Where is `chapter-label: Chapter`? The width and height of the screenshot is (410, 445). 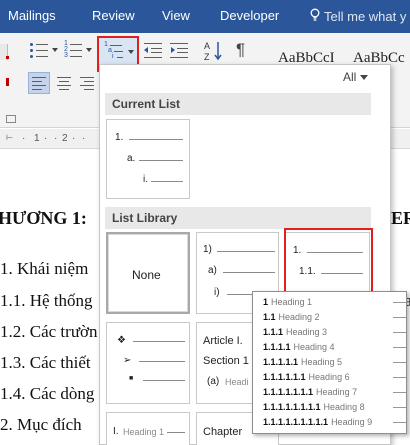 chapter-label: Chapter is located at coordinates (223, 432).